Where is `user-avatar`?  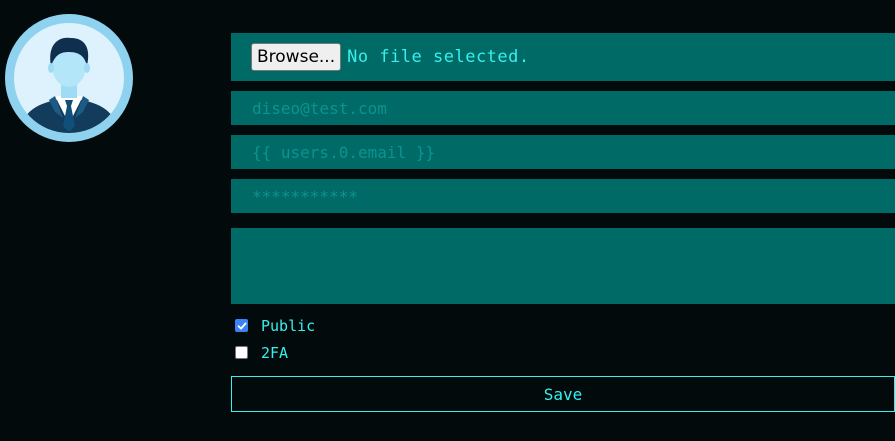
user-avatar is located at coordinates (69, 78).